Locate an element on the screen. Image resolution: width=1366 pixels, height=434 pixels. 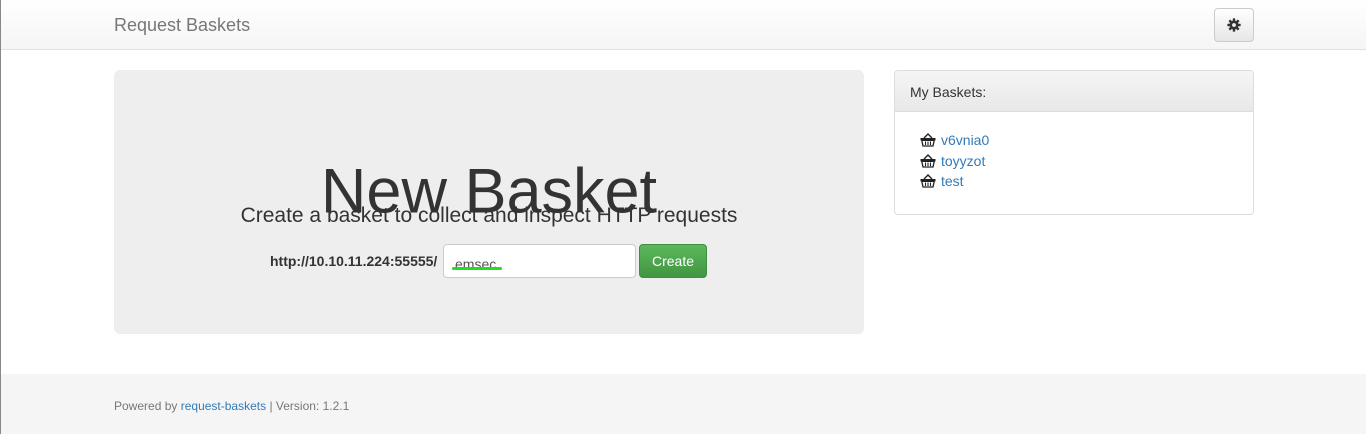
basket-list-item: v6vnia0 is located at coordinates (954, 140).